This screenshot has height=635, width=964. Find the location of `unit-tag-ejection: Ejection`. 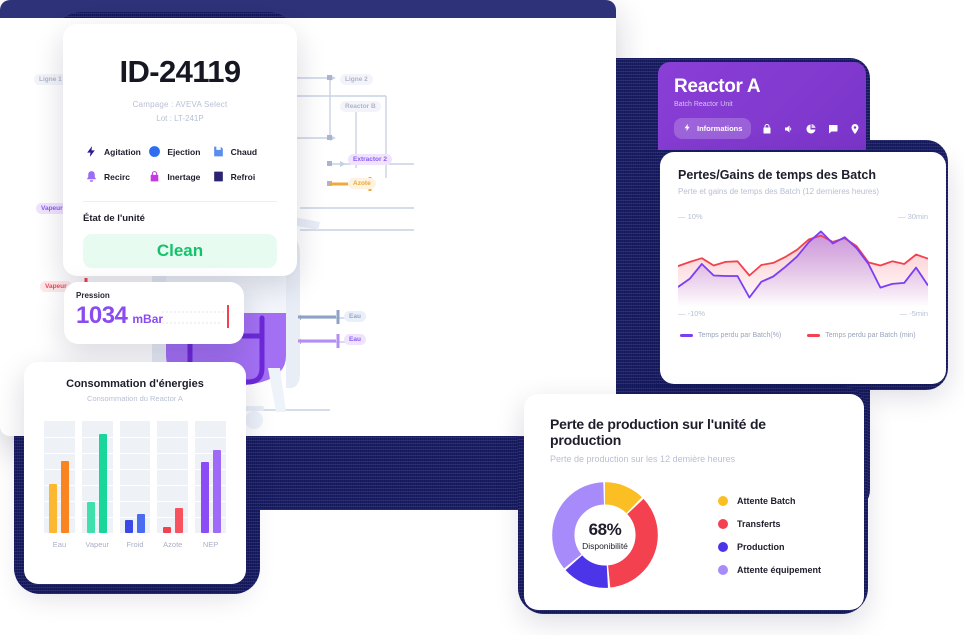

unit-tag-ejection: Ejection is located at coordinates (179, 151).